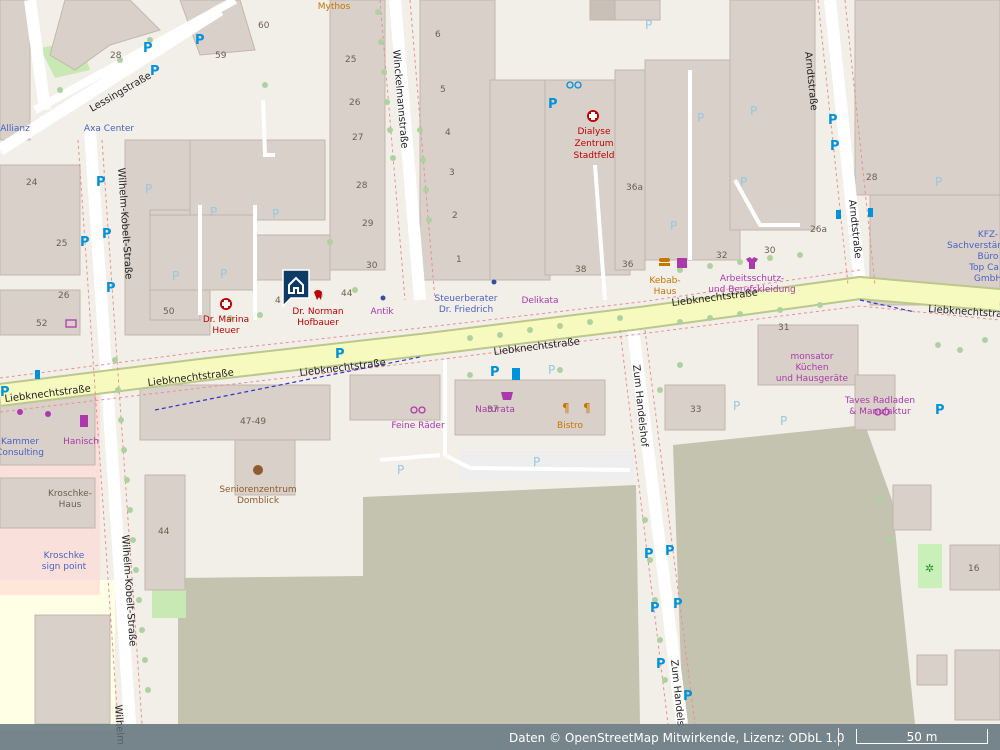 The height and width of the screenshot is (750, 1000). What do you see at coordinates (382, 312) in the screenshot?
I see `poi-label-antik: Antik` at bounding box center [382, 312].